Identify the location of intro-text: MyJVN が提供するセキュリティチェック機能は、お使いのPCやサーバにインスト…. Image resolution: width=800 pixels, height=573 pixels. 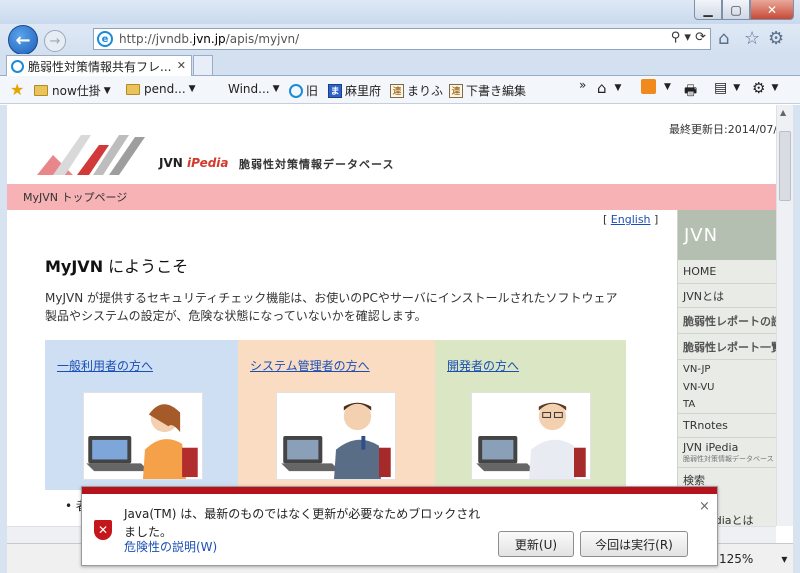
(331, 307).